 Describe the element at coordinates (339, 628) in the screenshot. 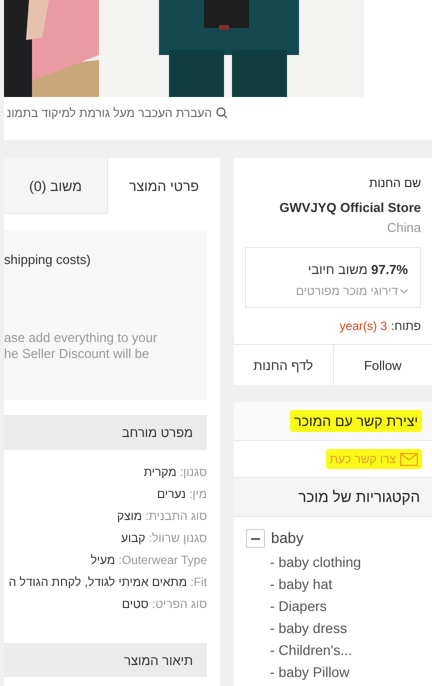

I see `subcategory-item: - baby dress` at that location.